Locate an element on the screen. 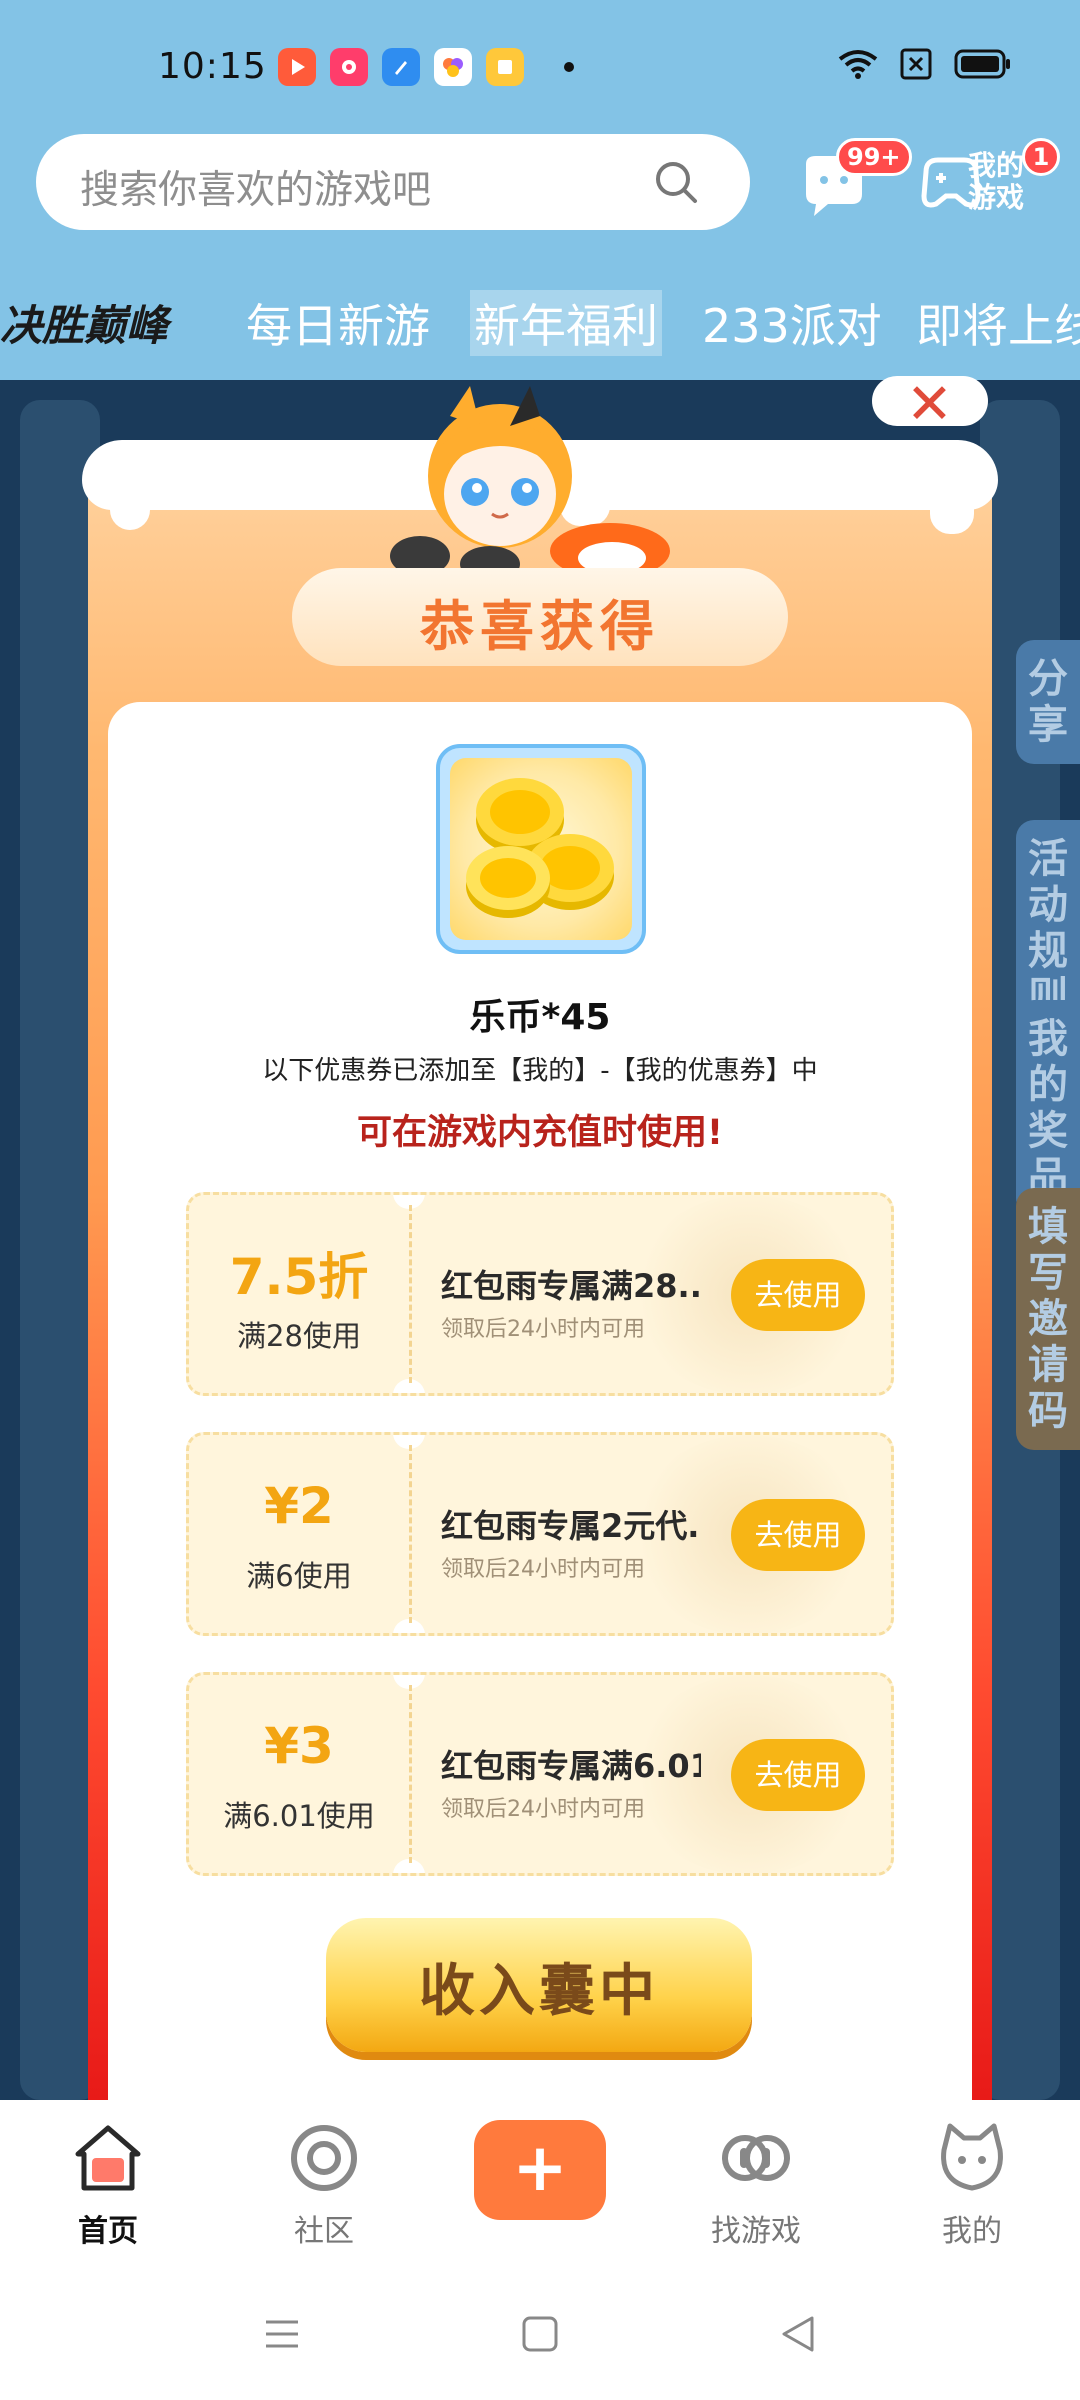  system-navigation-bar is located at coordinates (540, 2338).